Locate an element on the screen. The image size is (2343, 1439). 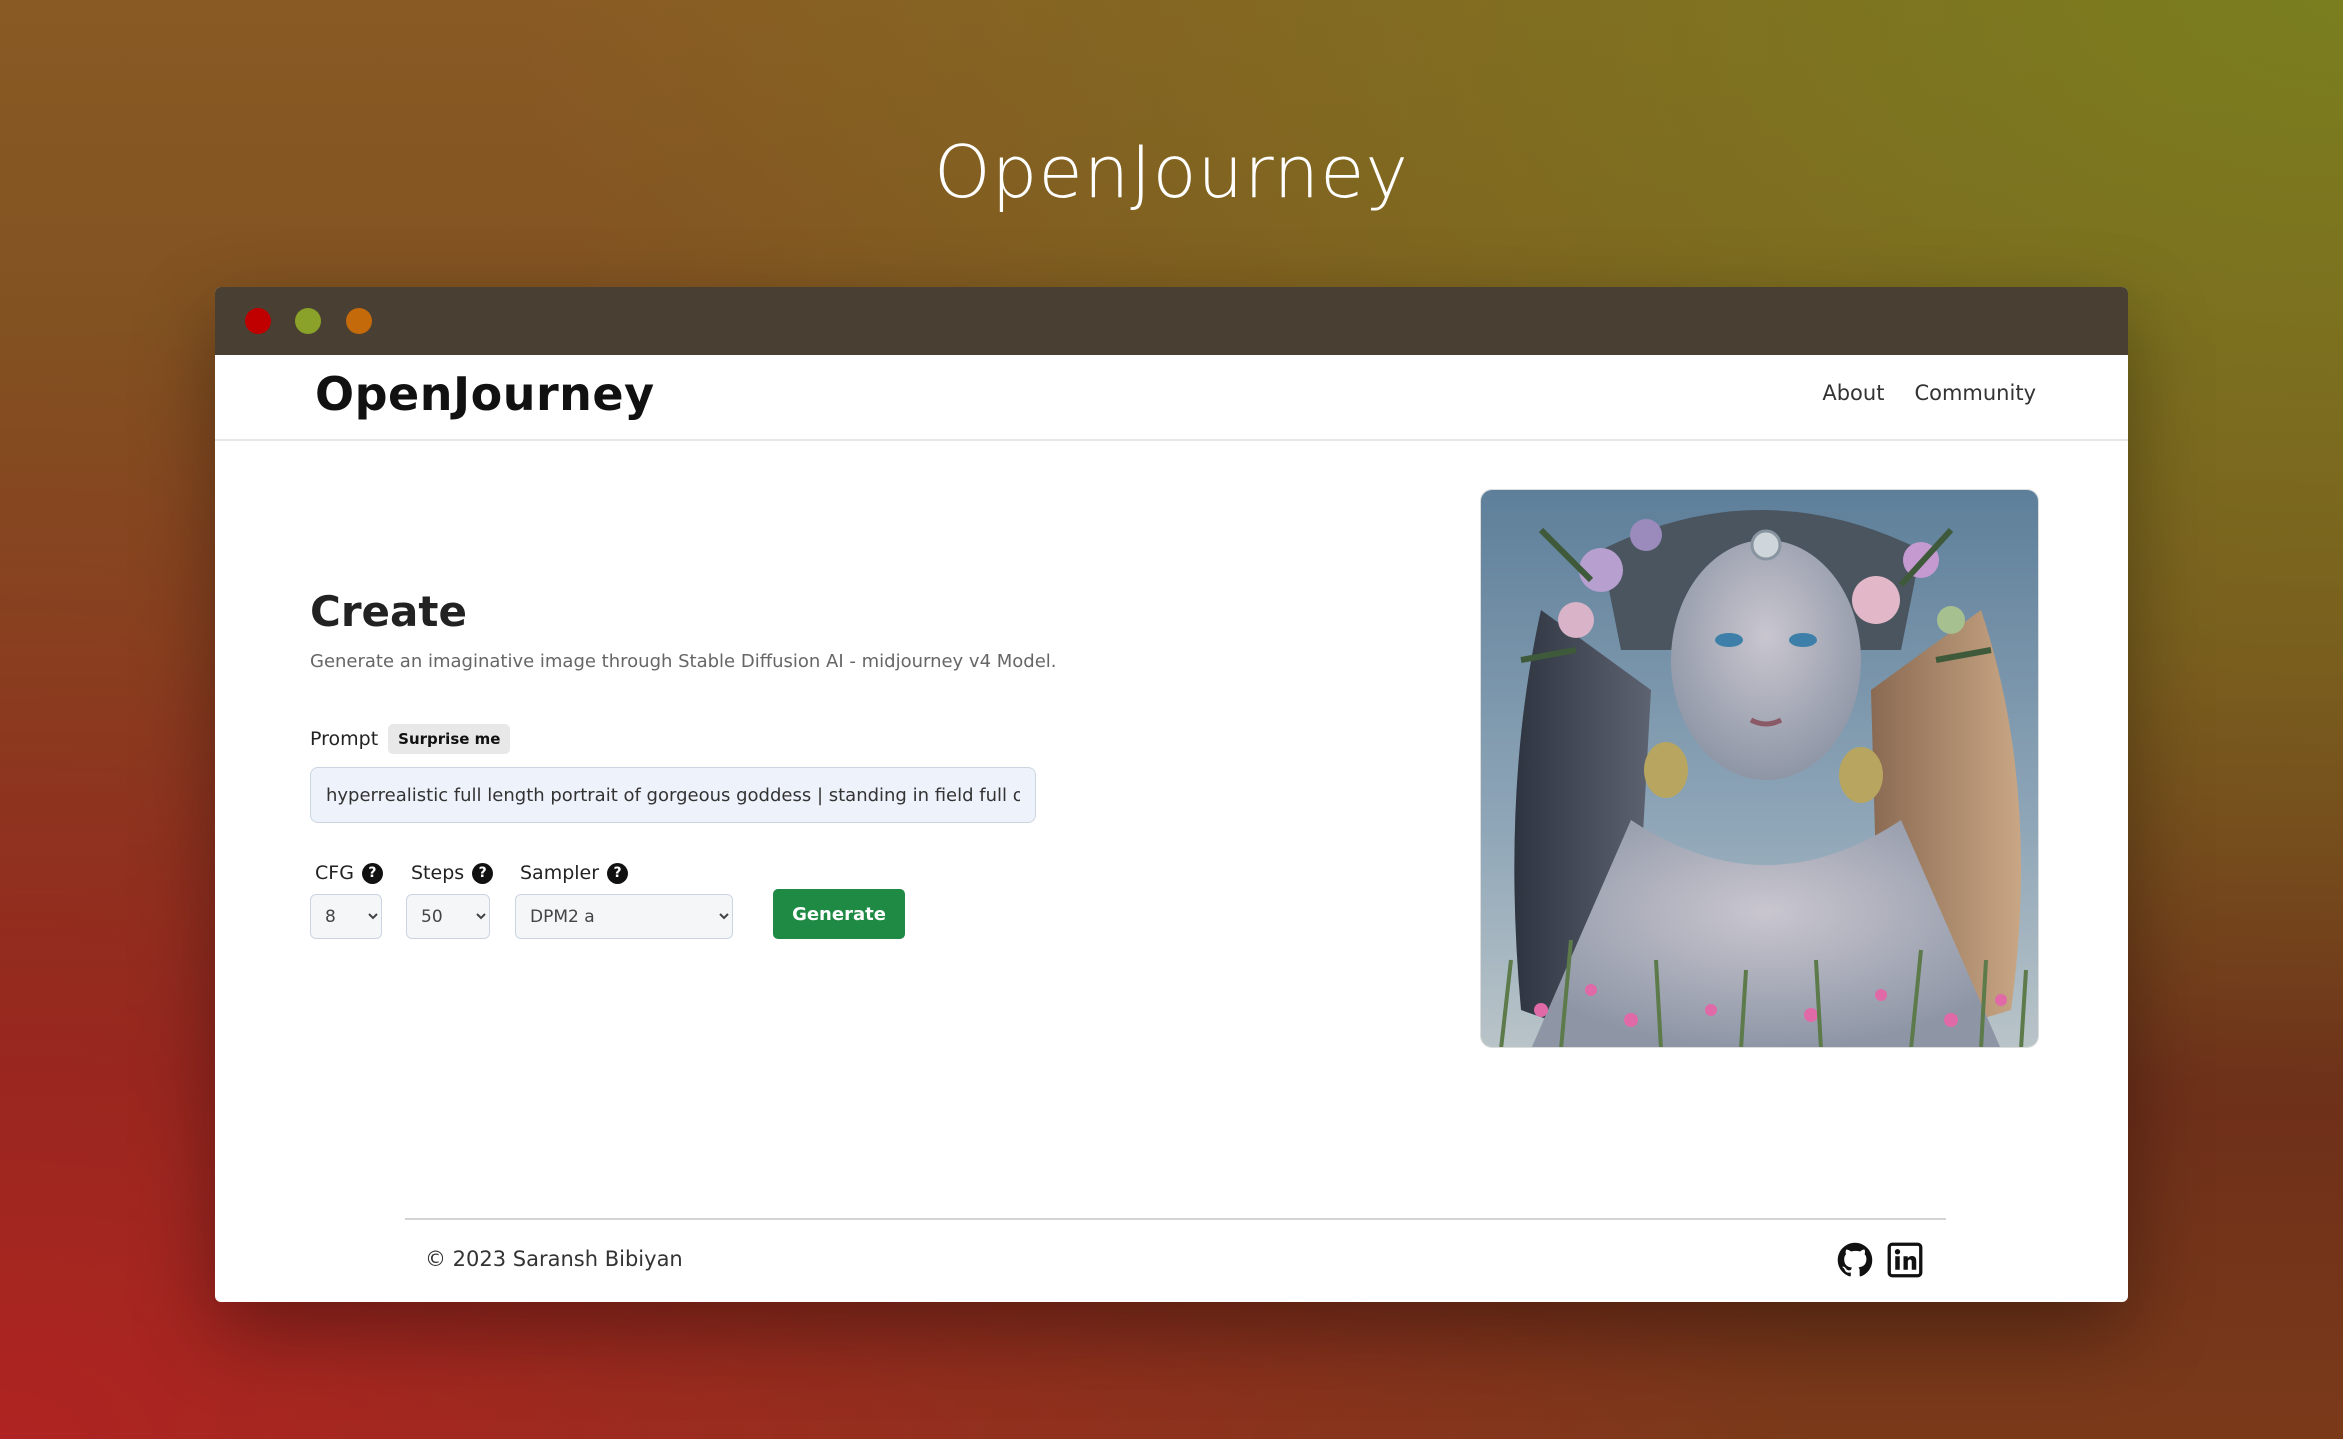
cfg-select: 8 is located at coordinates (346, 916).